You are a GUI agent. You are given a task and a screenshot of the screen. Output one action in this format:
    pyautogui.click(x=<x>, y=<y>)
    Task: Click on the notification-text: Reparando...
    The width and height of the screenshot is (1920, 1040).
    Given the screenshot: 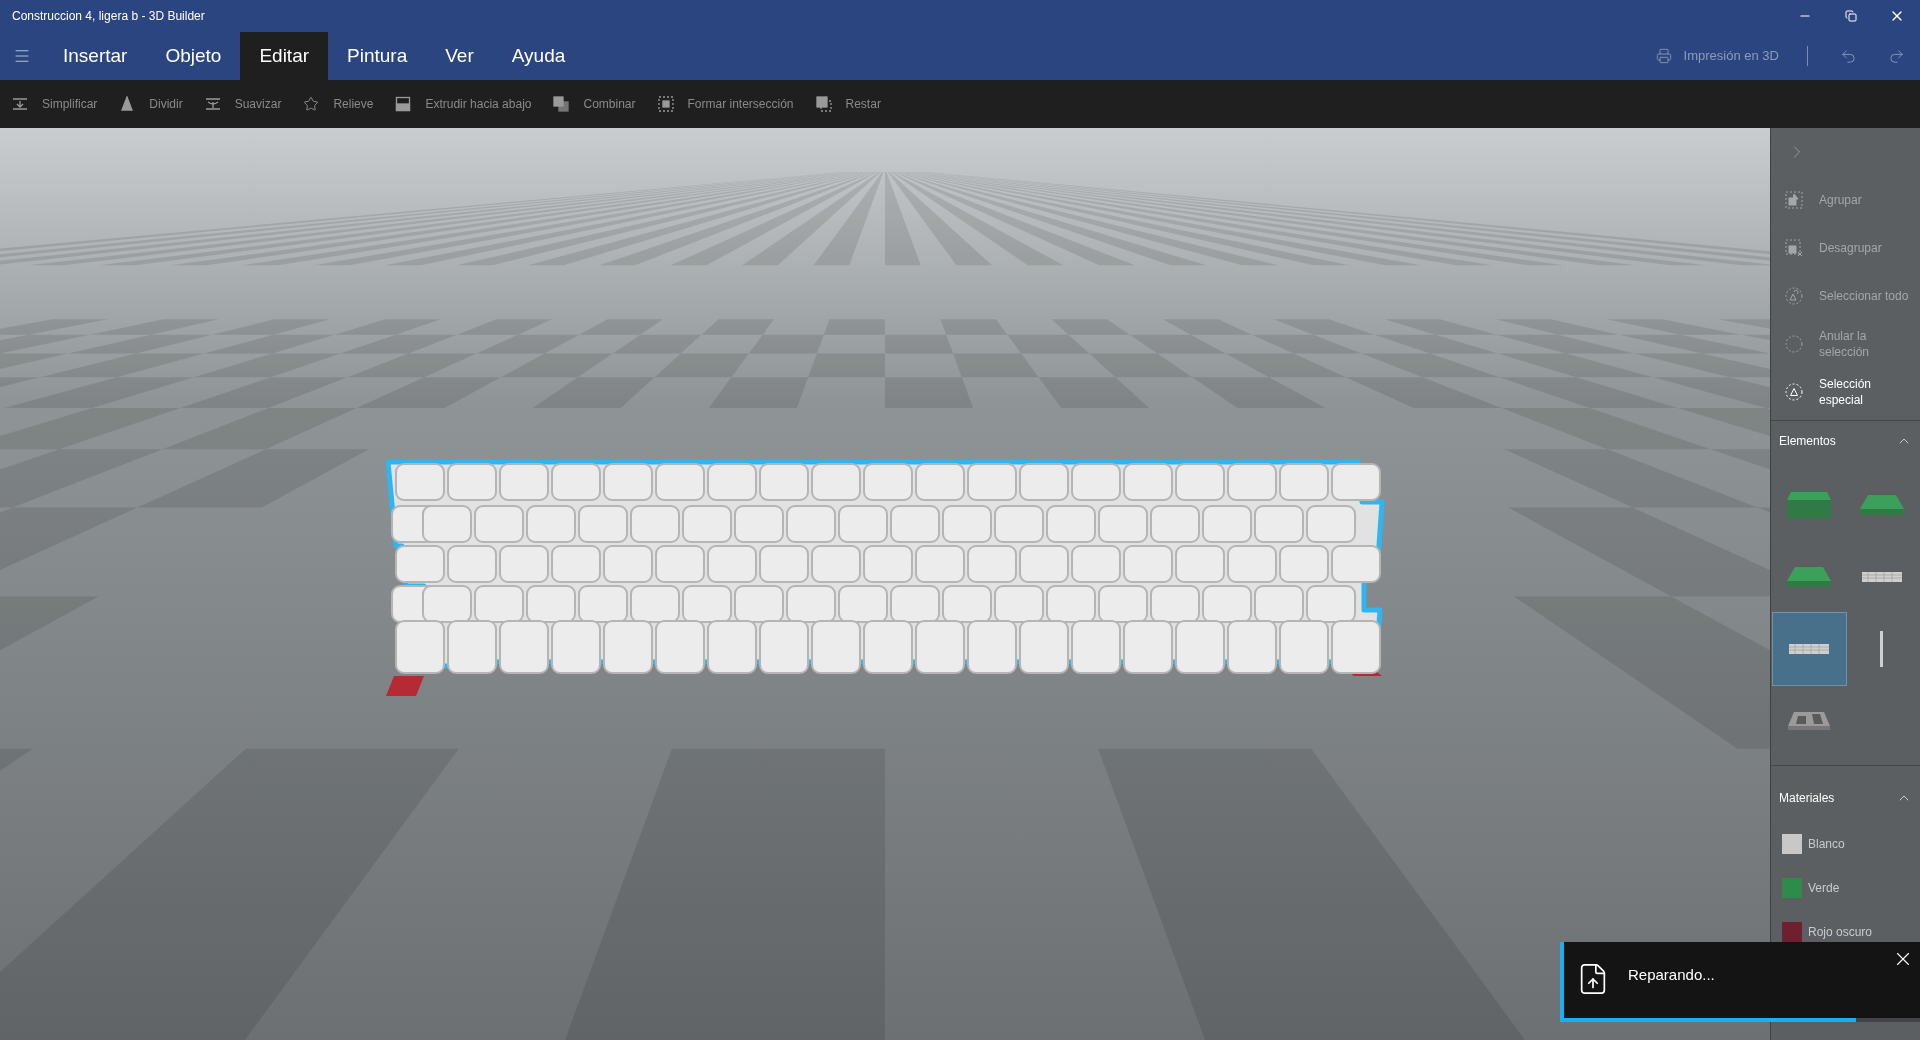 What is the action you would take?
    pyautogui.click(x=1671, y=975)
    